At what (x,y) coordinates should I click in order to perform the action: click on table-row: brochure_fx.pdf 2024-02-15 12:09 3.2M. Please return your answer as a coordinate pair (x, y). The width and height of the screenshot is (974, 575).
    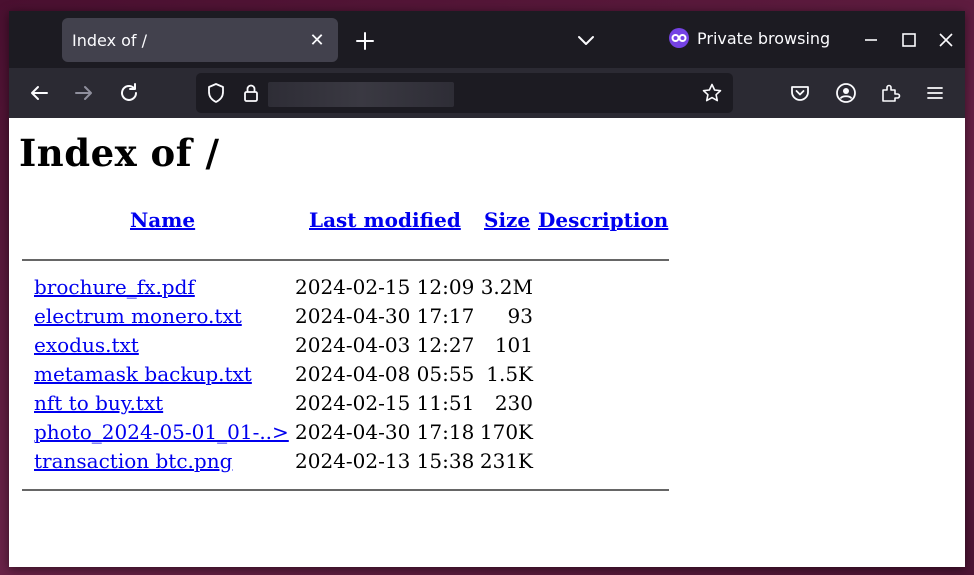
    Looking at the image, I should click on (359, 289).